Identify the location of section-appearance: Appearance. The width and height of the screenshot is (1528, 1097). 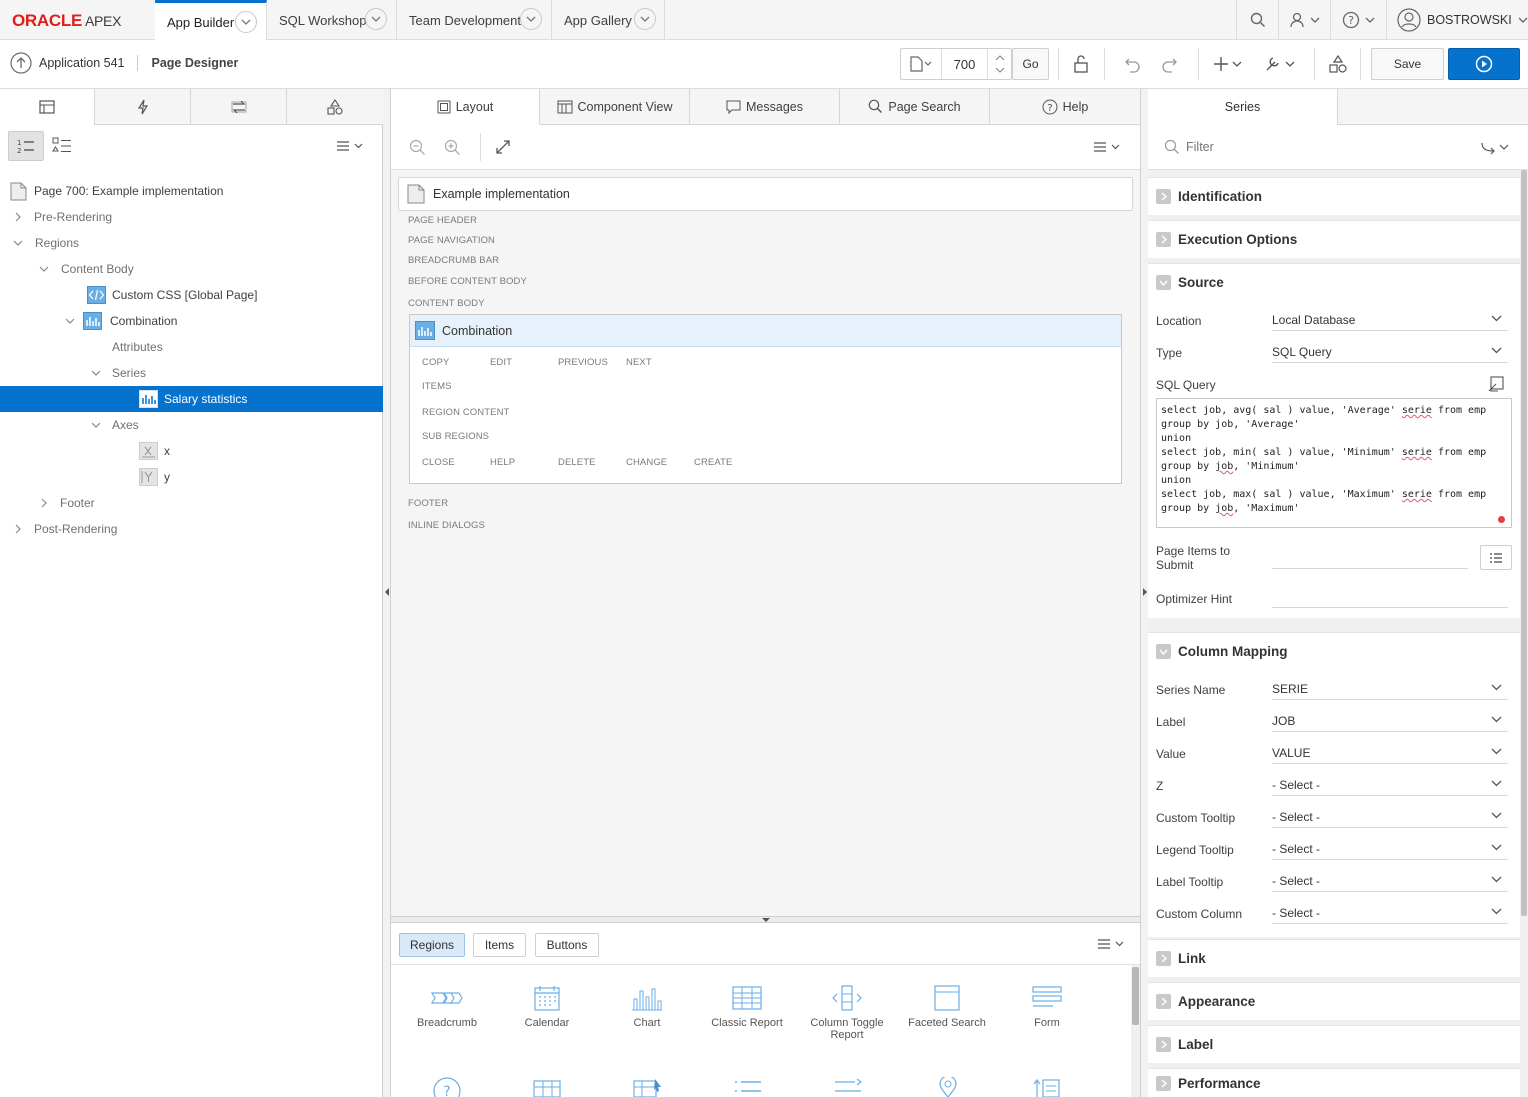
(1334, 1001).